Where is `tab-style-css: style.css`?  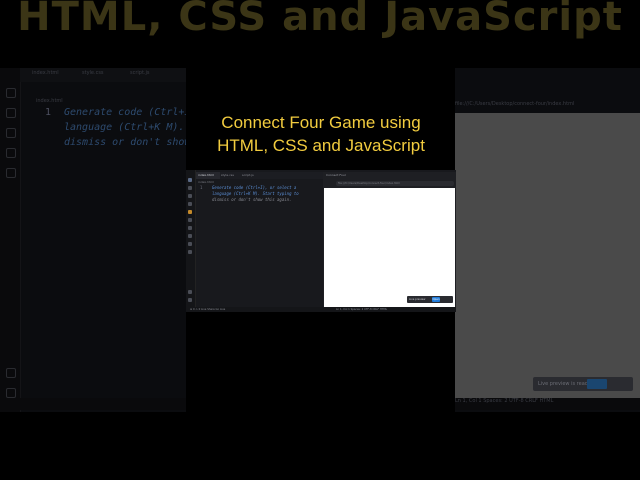
tab-style-css: style.css is located at coordinates (230, 175).